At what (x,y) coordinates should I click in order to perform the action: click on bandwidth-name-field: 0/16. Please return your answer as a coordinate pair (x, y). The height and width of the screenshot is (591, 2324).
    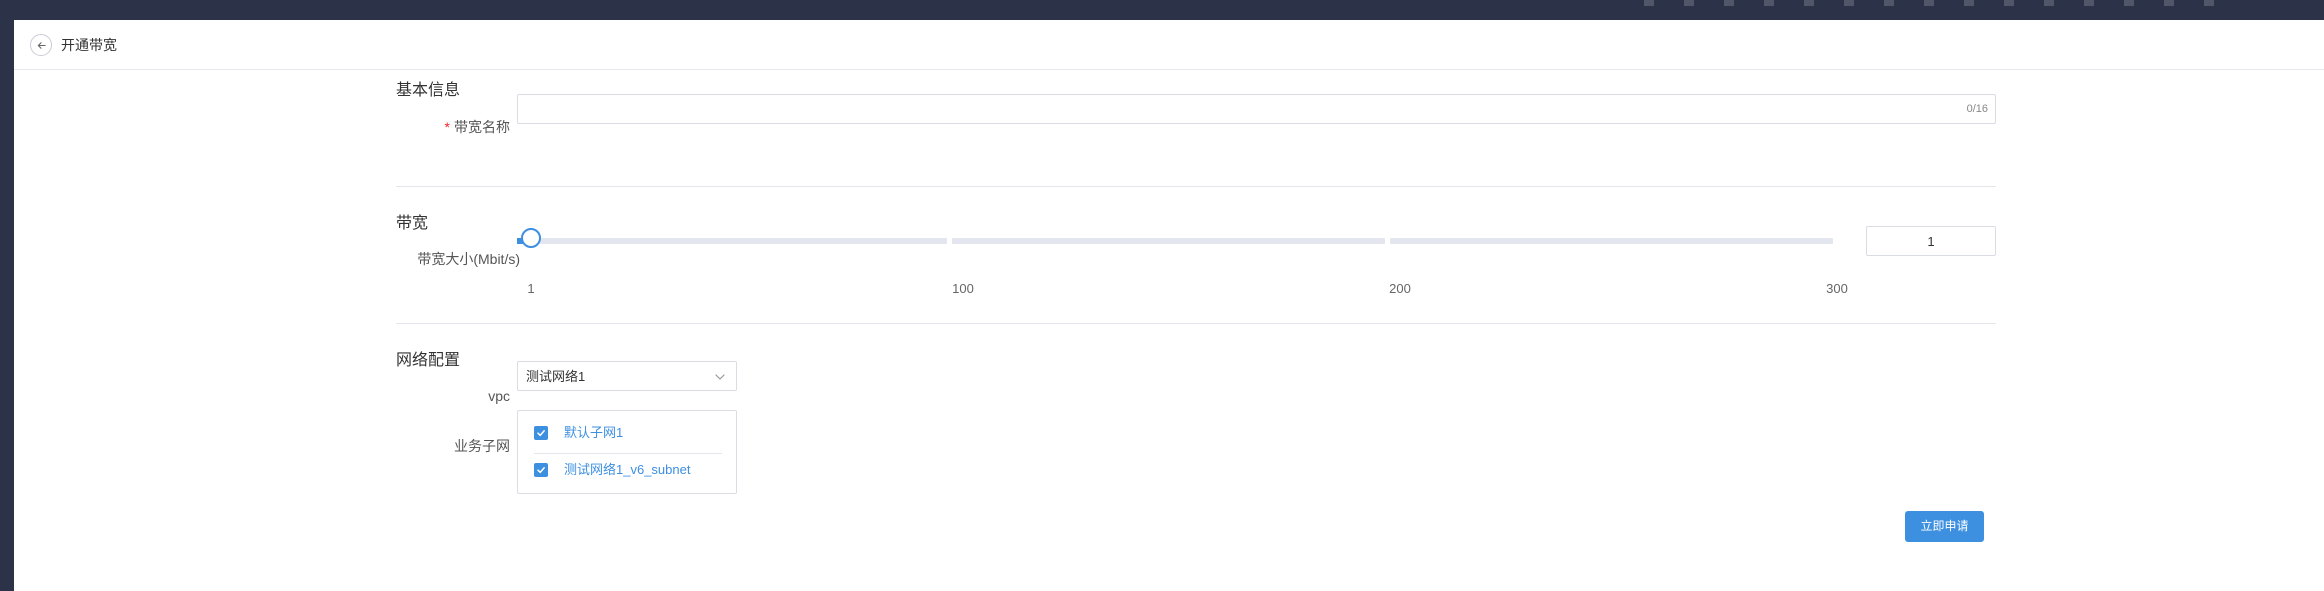
    Looking at the image, I should click on (1256, 109).